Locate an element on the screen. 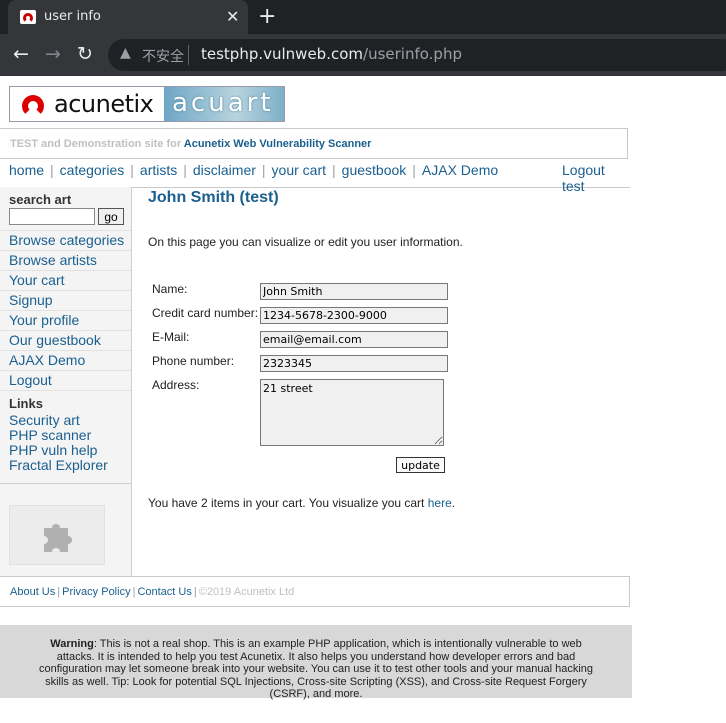 The height and width of the screenshot is (723, 726). link-fractal-explorer: Fractal Explorer is located at coordinates (58, 465).